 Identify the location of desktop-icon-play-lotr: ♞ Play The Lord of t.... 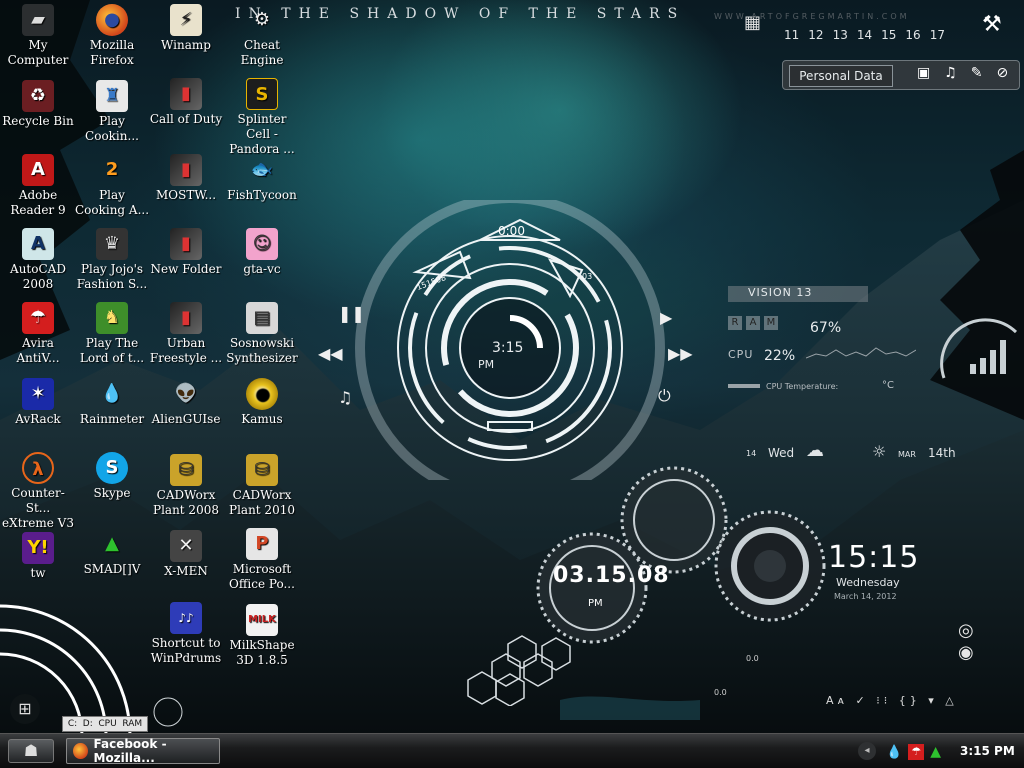
(112, 334).